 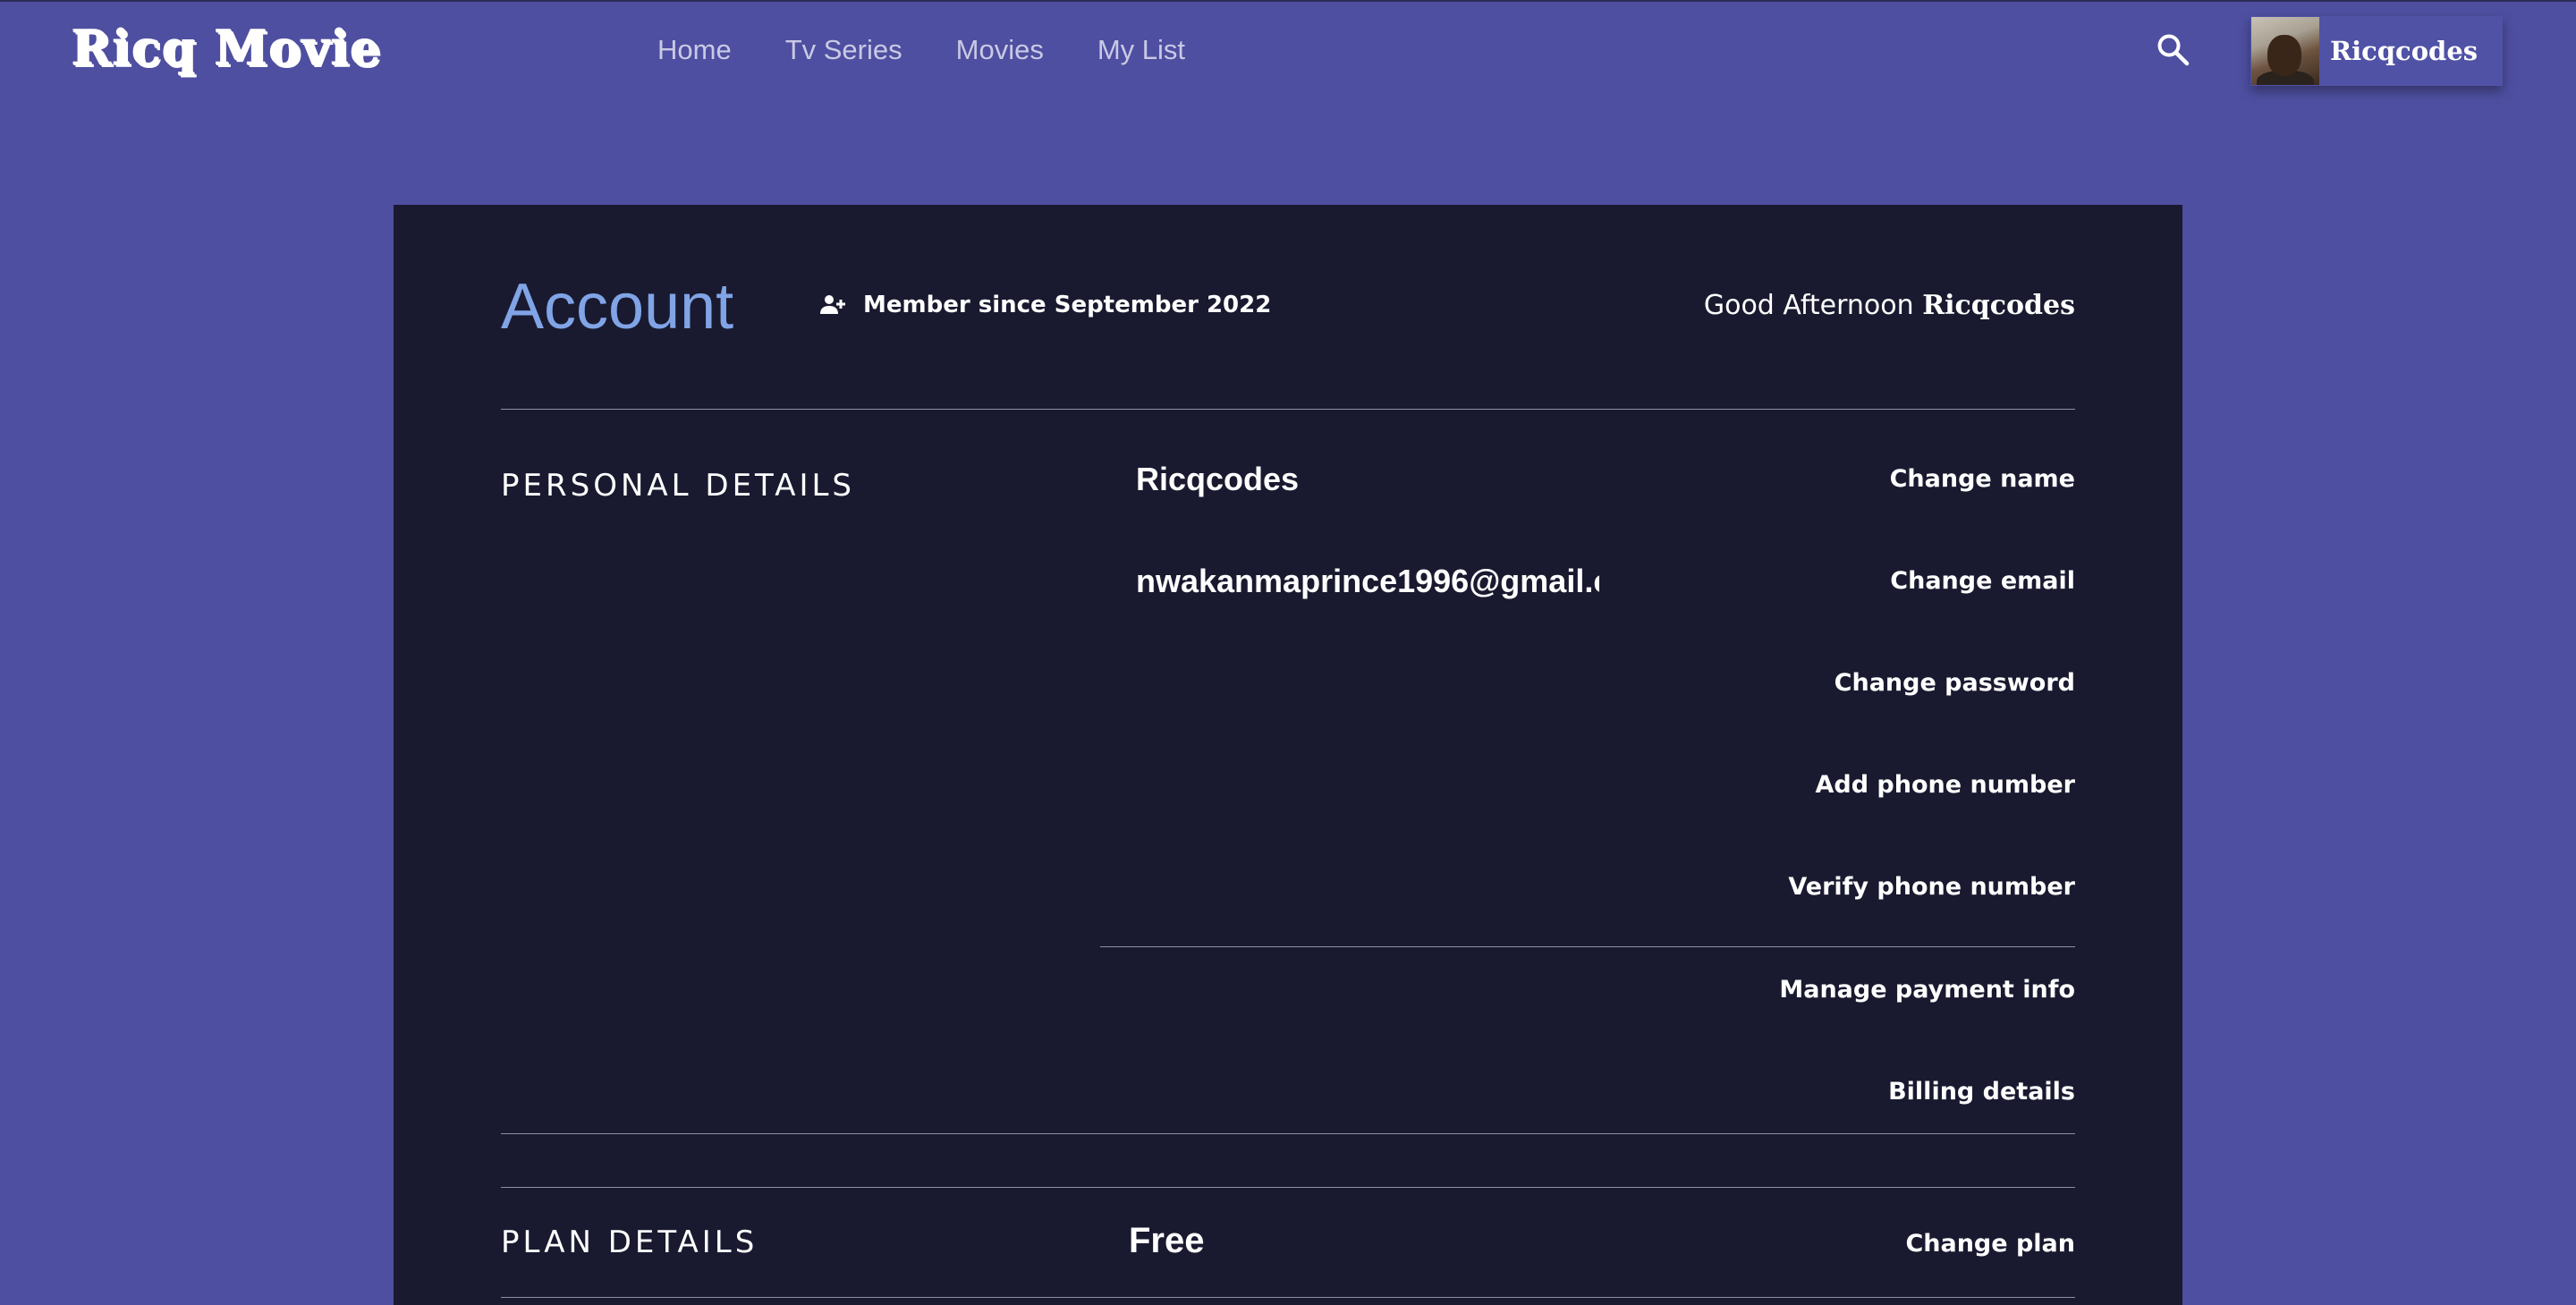 I want to click on plan-value: Free, so click(x=1167, y=1240).